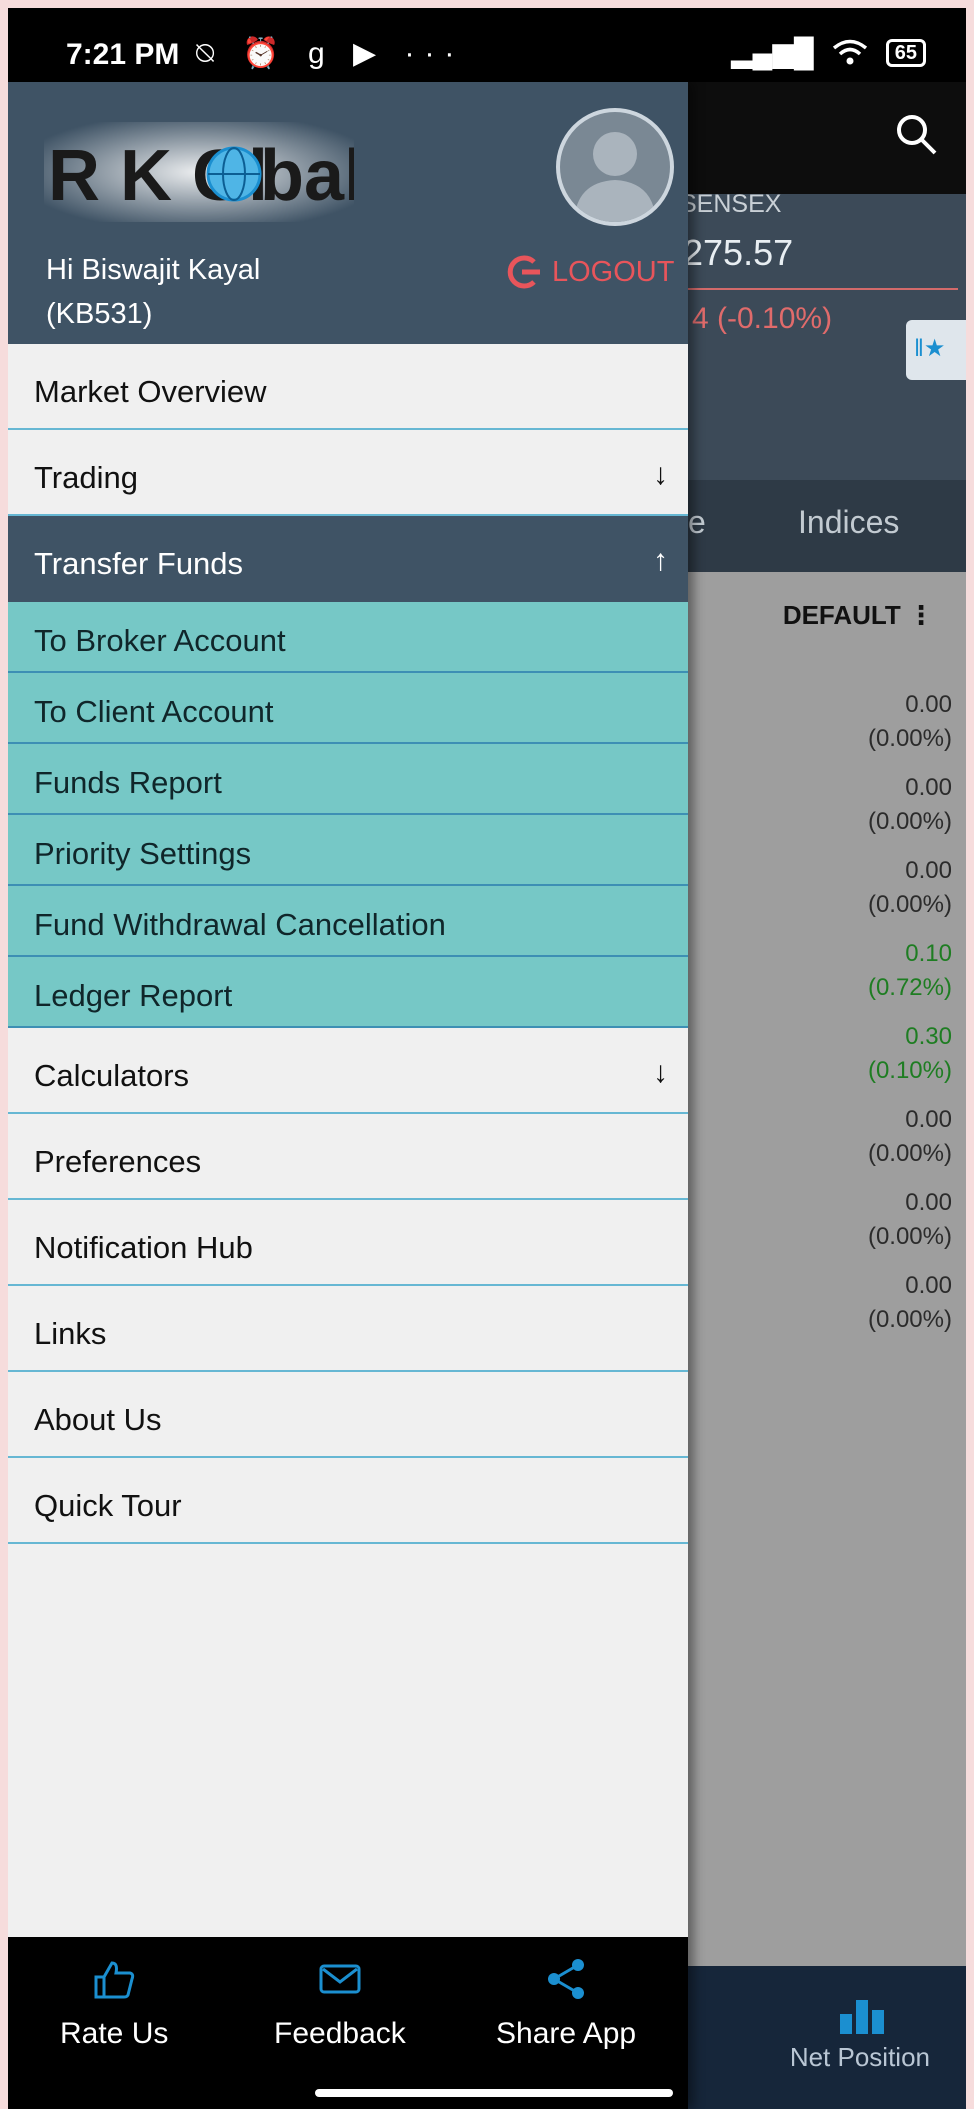  I want to click on index-divider, so click(820, 289).